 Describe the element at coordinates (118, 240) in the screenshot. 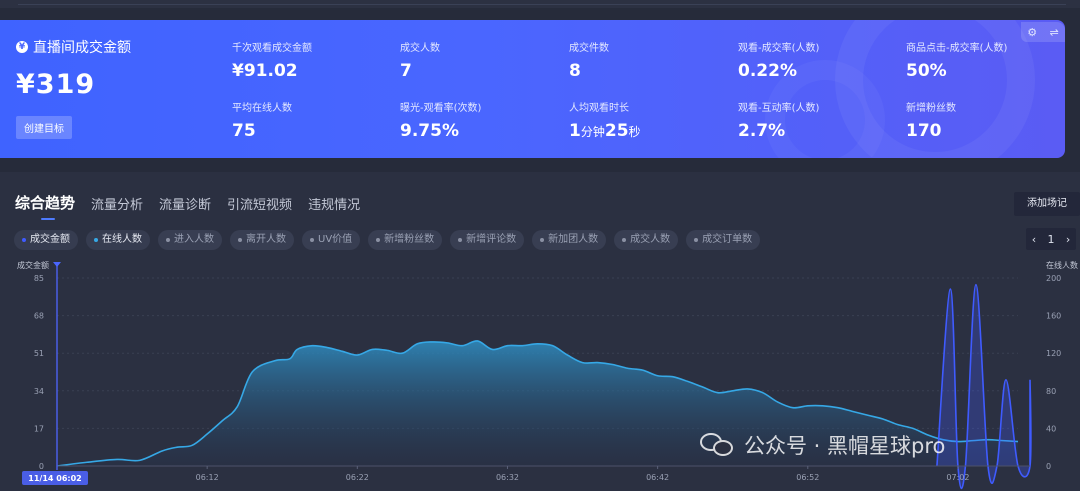

I see `chip-online-users: 在线人数` at that location.